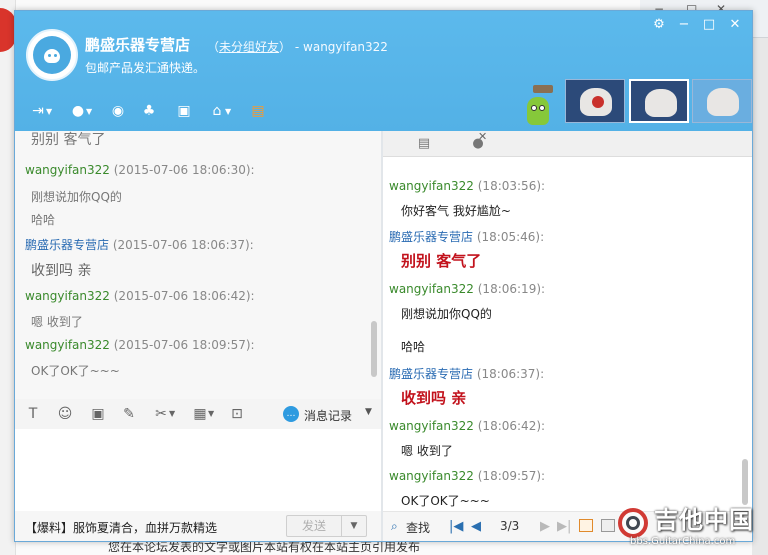 This screenshot has width=768, height=555. I want to click on guitar-logo-icon, so click(633, 523).